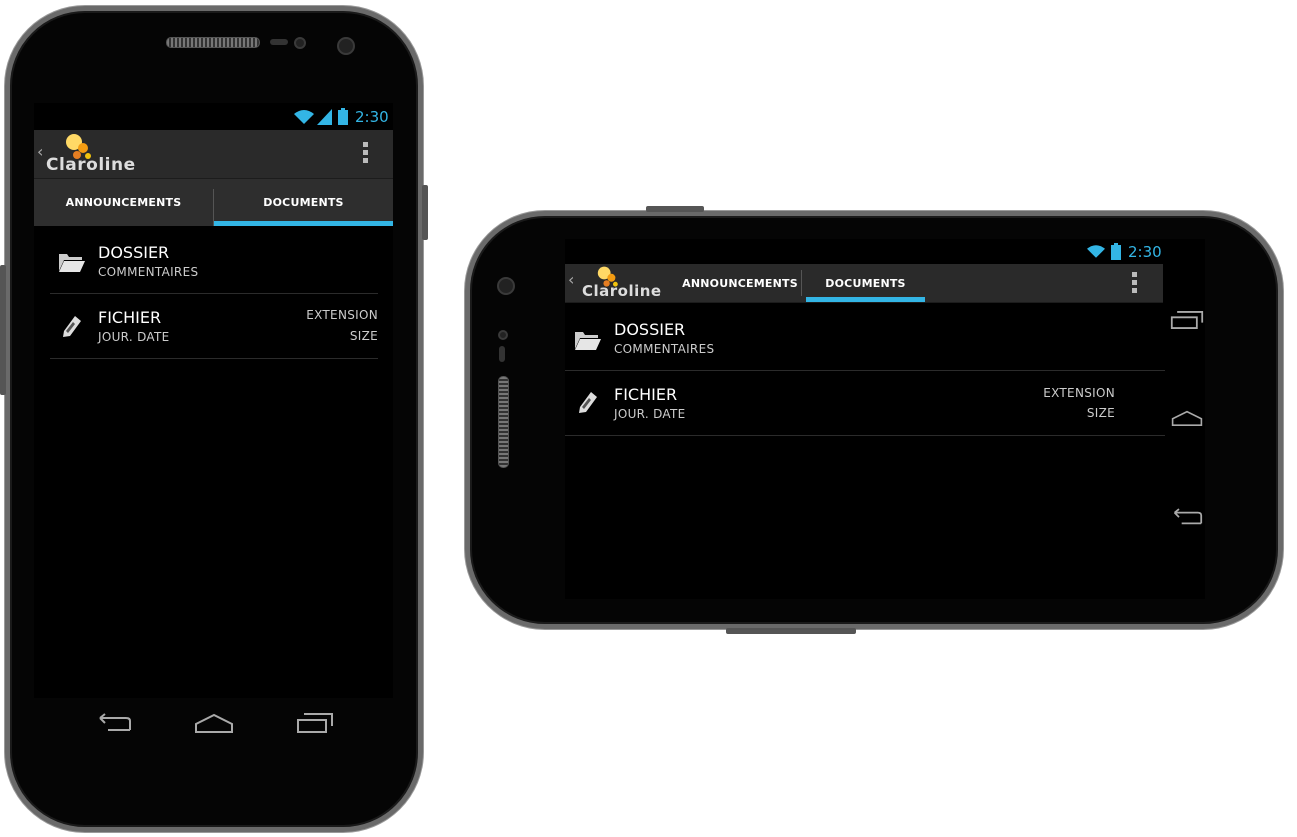  What do you see at coordinates (324, 117) in the screenshot?
I see `signal-icon` at bounding box center [324, 117].